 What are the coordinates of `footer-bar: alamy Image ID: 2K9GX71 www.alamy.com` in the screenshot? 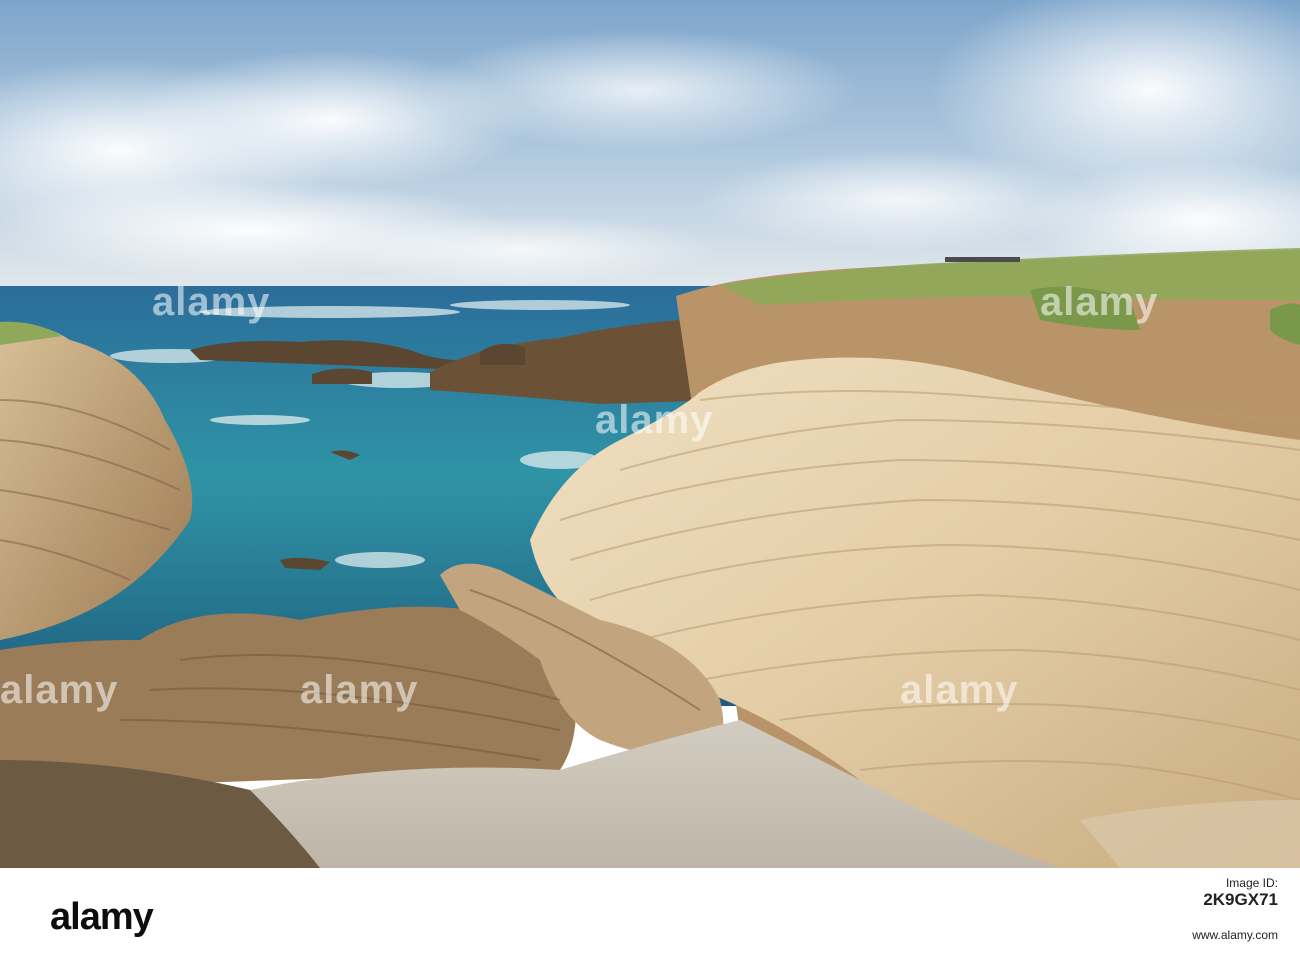 It's located at (650, 912).